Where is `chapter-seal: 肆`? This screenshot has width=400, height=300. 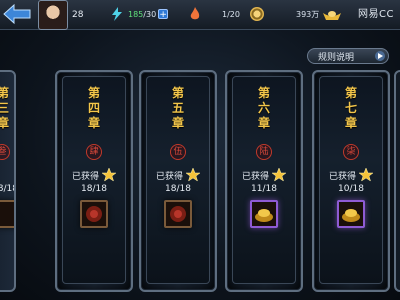
chapter-seal: 肆 is located at coordinates (94, 152).